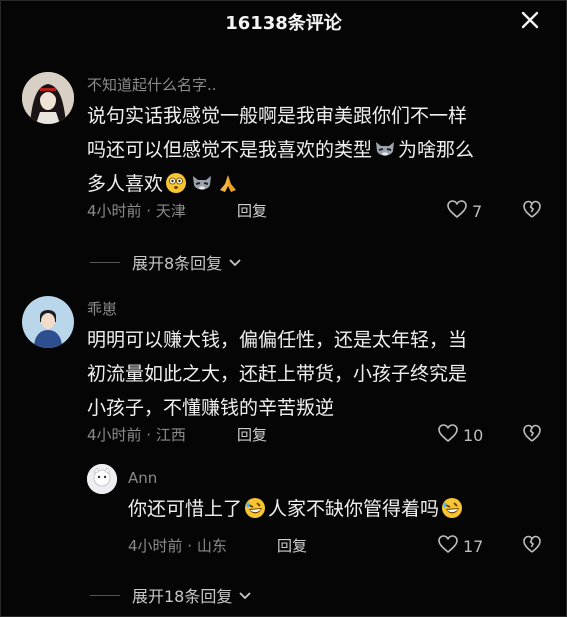  I want to click on comment-line: 初流量如此之大，还赶上带货，小孩子终究是, so click(277, 374).